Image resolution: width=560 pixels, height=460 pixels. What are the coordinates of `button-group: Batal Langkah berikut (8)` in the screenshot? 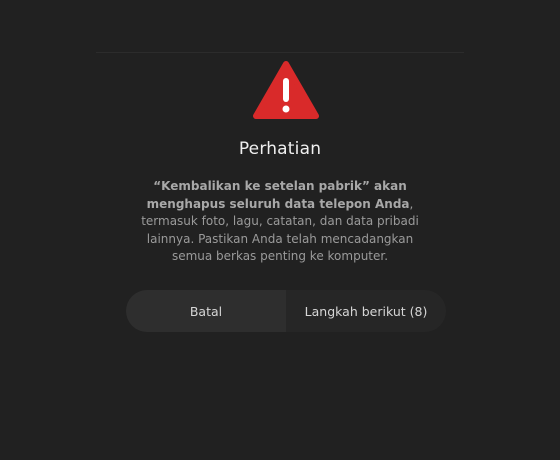 It's located at (286, 311).